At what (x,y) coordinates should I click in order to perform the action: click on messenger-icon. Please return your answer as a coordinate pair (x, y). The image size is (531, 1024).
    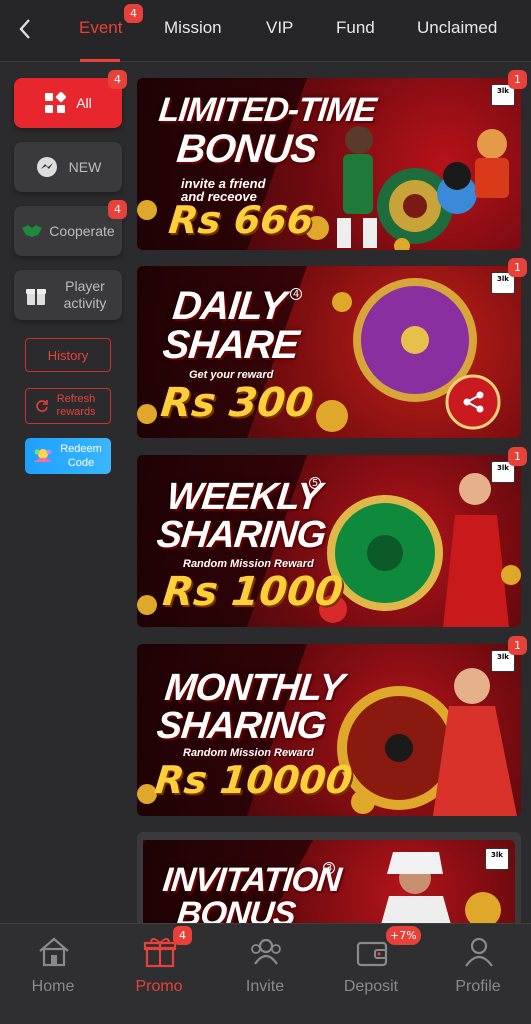
    Looking at the image, I should click on (46, 167).